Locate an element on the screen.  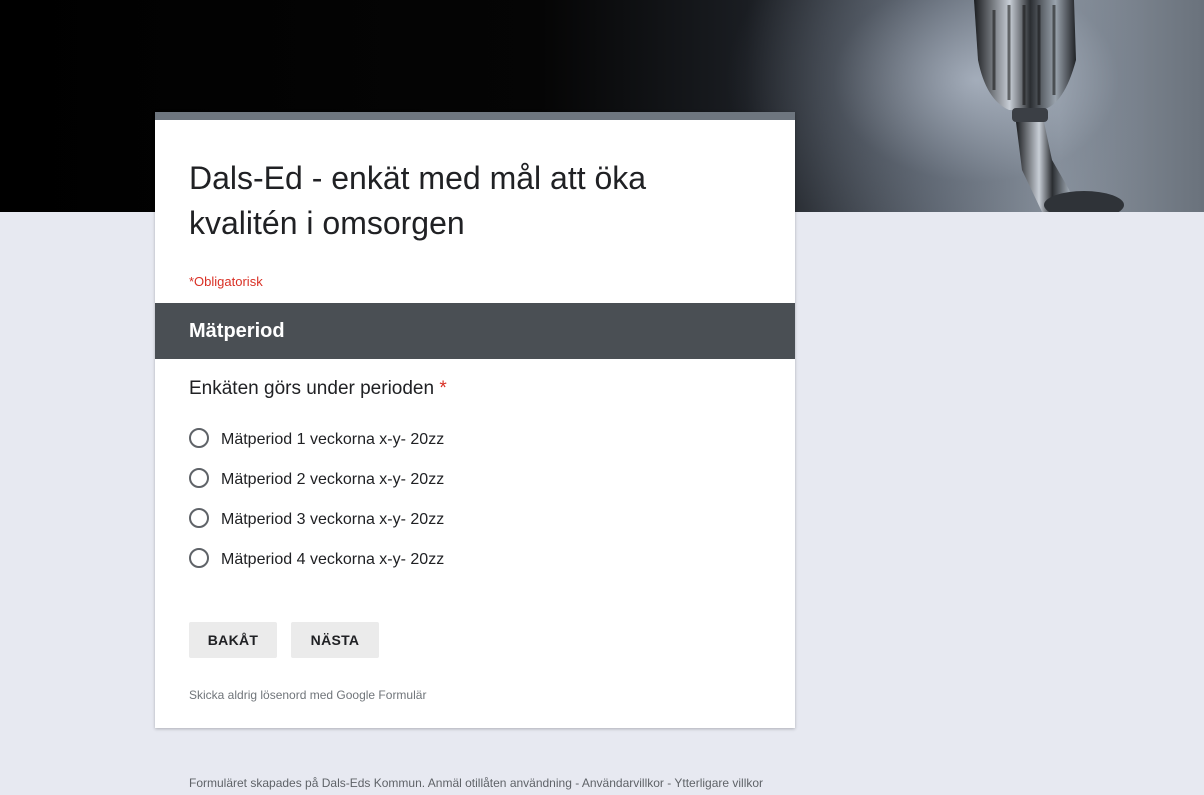
required-asterisk: * is located at coordinates (443, 388).